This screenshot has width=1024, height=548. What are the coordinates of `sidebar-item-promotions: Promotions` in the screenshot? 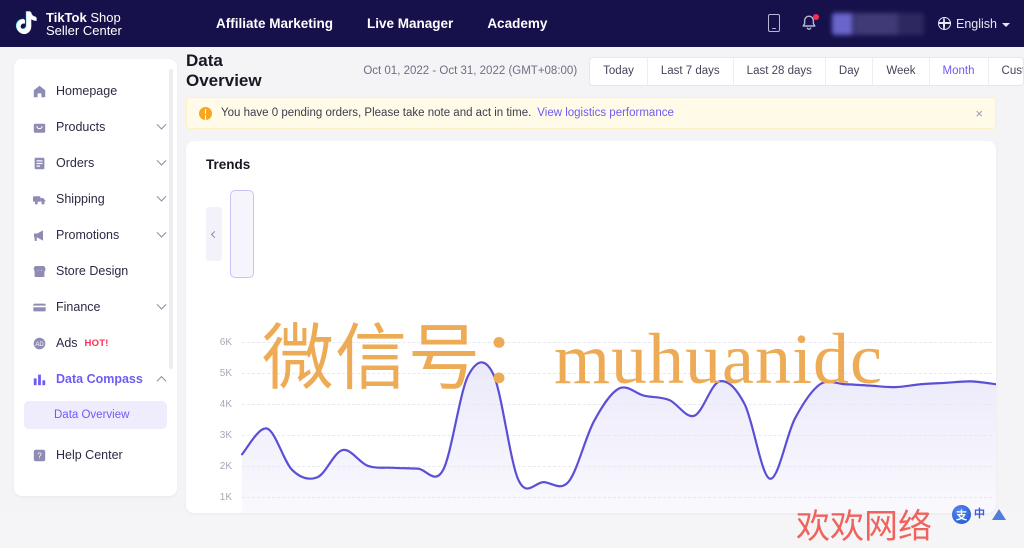 It's located at (95, 235).